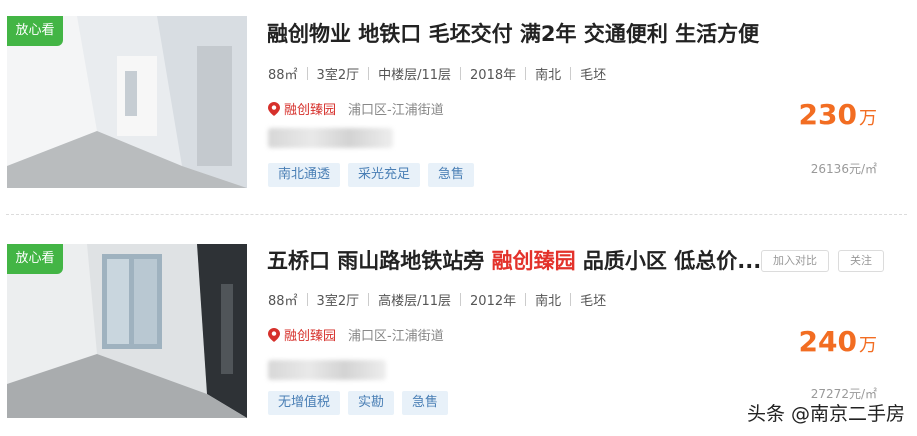  I want to click on tag: 采光充足, so click(384, 175).